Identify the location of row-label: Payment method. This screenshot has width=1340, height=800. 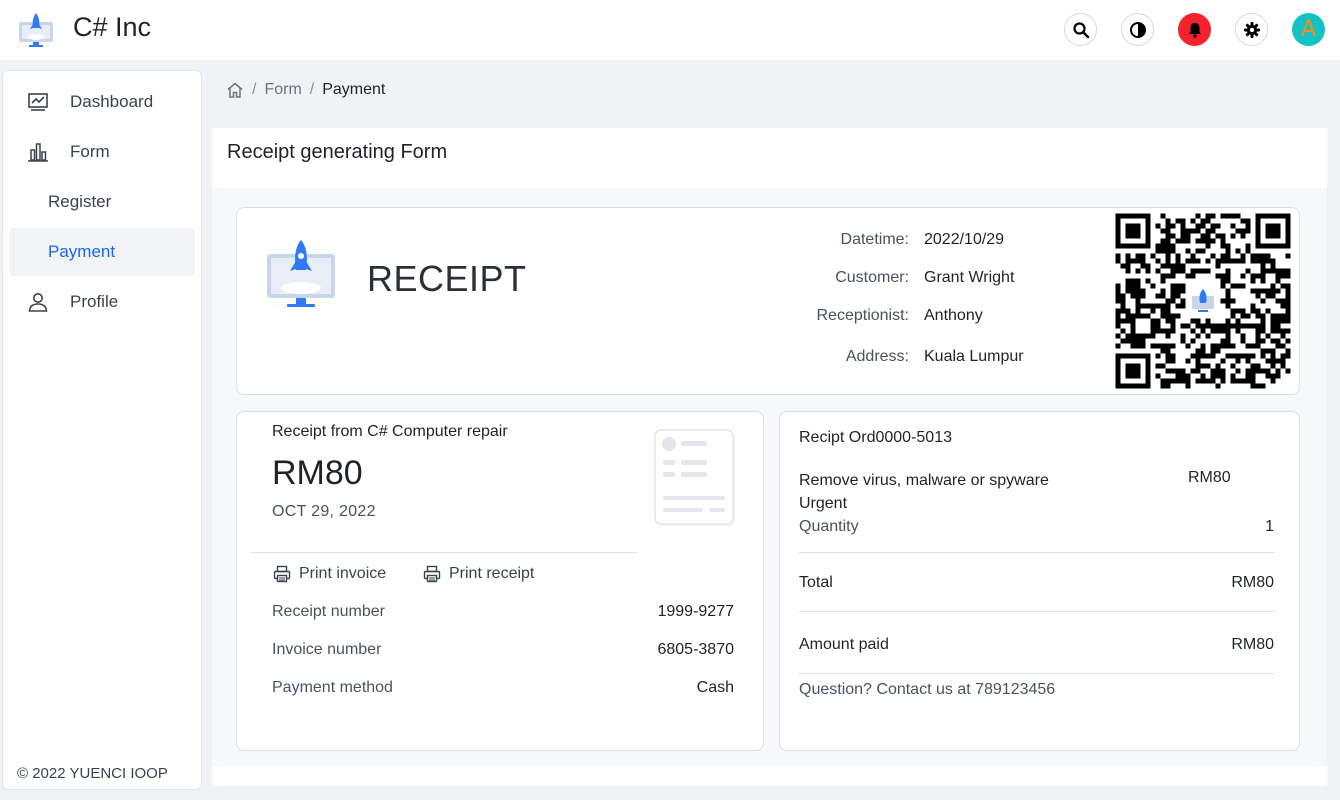
(332, 687).